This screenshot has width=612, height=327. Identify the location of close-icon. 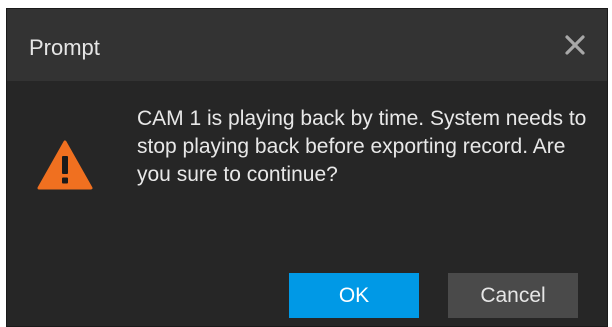
(575, 45).